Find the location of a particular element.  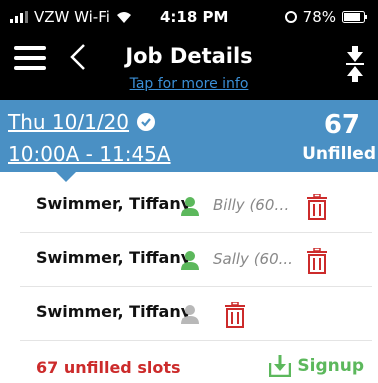

status-left: VZW Wi-Fi is located at coordinates (71, 17).